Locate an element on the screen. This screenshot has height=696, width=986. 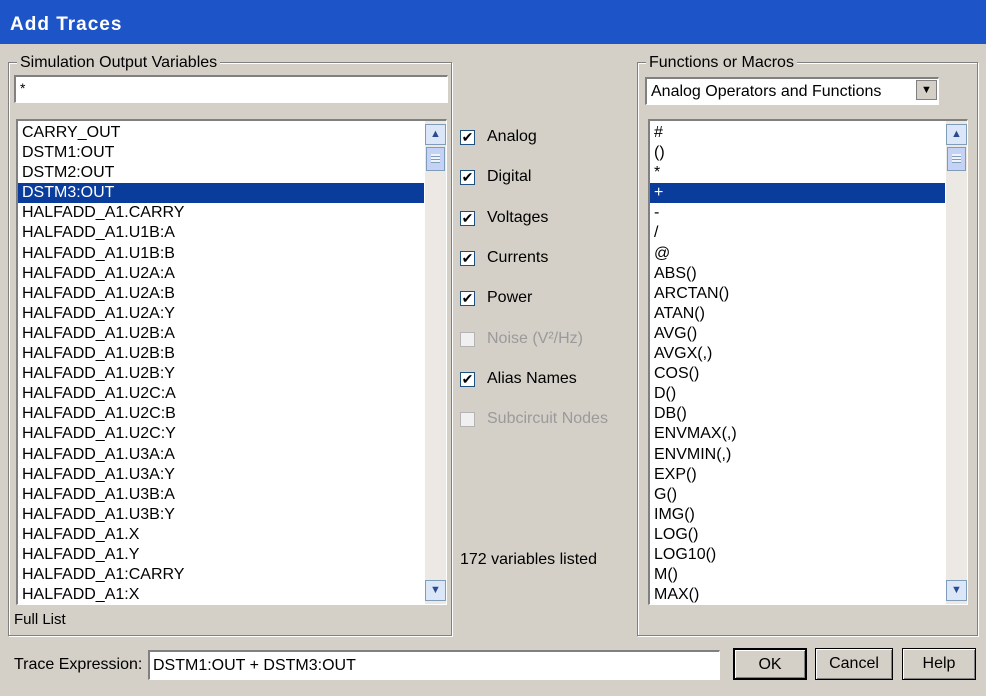
filter-label: Power is located at coordinates (510, 298).